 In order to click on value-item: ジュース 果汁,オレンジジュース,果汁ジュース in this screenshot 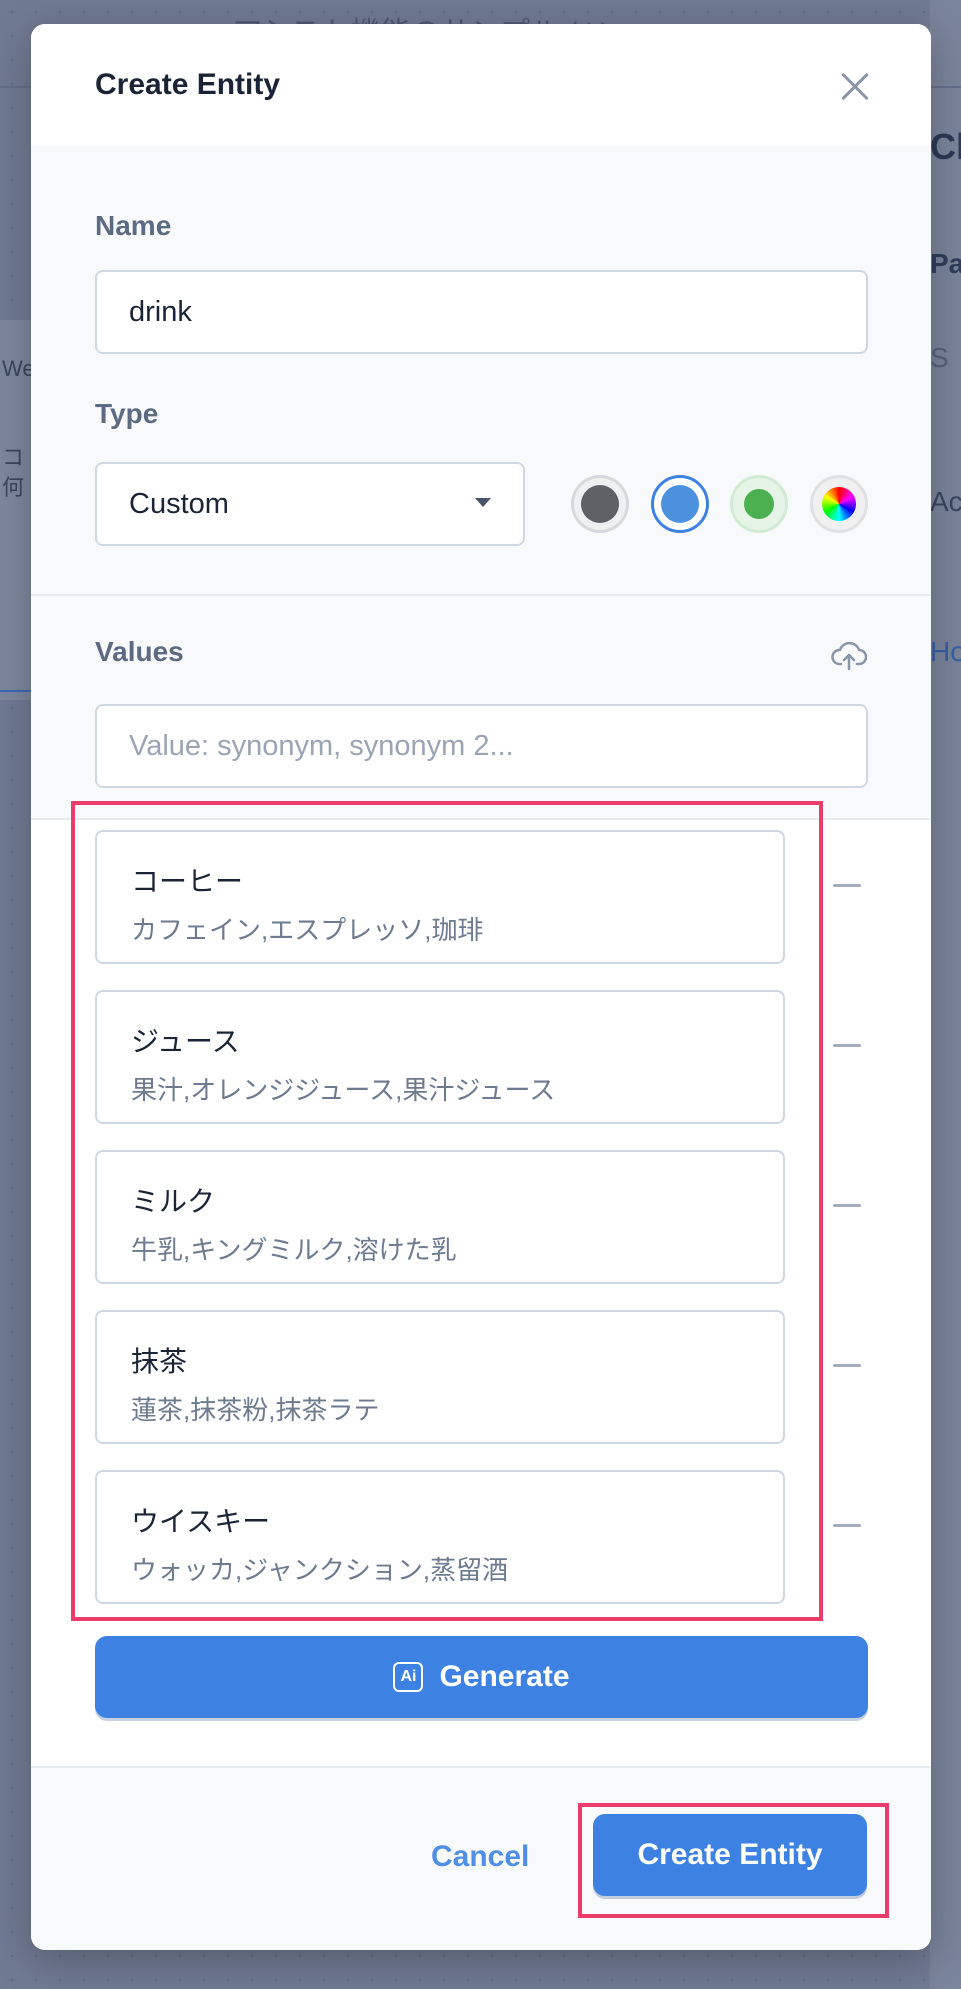, I will do `click(440, 1057)`.